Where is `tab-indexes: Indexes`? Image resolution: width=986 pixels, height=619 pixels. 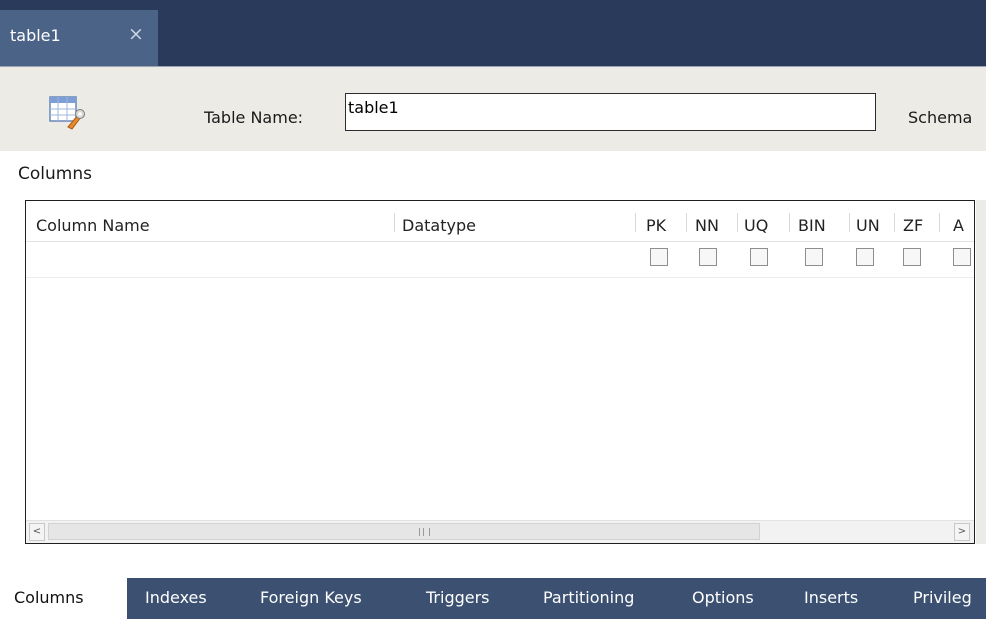 tab-indexes: Indexes is located at coordinates (176, 597).